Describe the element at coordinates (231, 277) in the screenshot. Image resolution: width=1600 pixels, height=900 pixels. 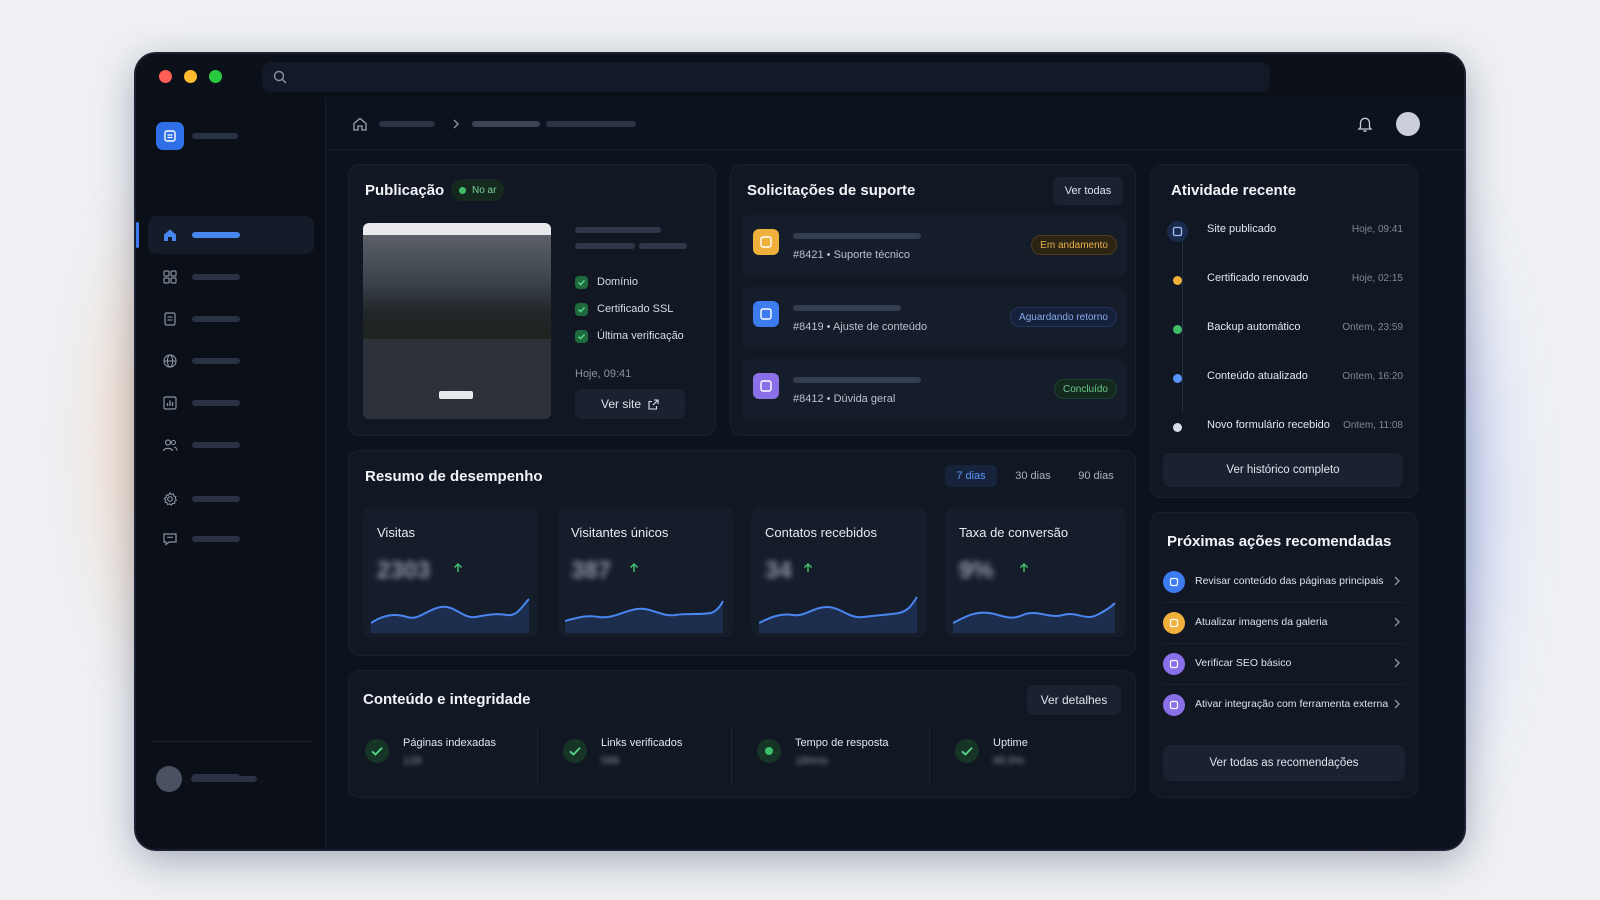
I see `sidebar-item-dashboard` at that location.